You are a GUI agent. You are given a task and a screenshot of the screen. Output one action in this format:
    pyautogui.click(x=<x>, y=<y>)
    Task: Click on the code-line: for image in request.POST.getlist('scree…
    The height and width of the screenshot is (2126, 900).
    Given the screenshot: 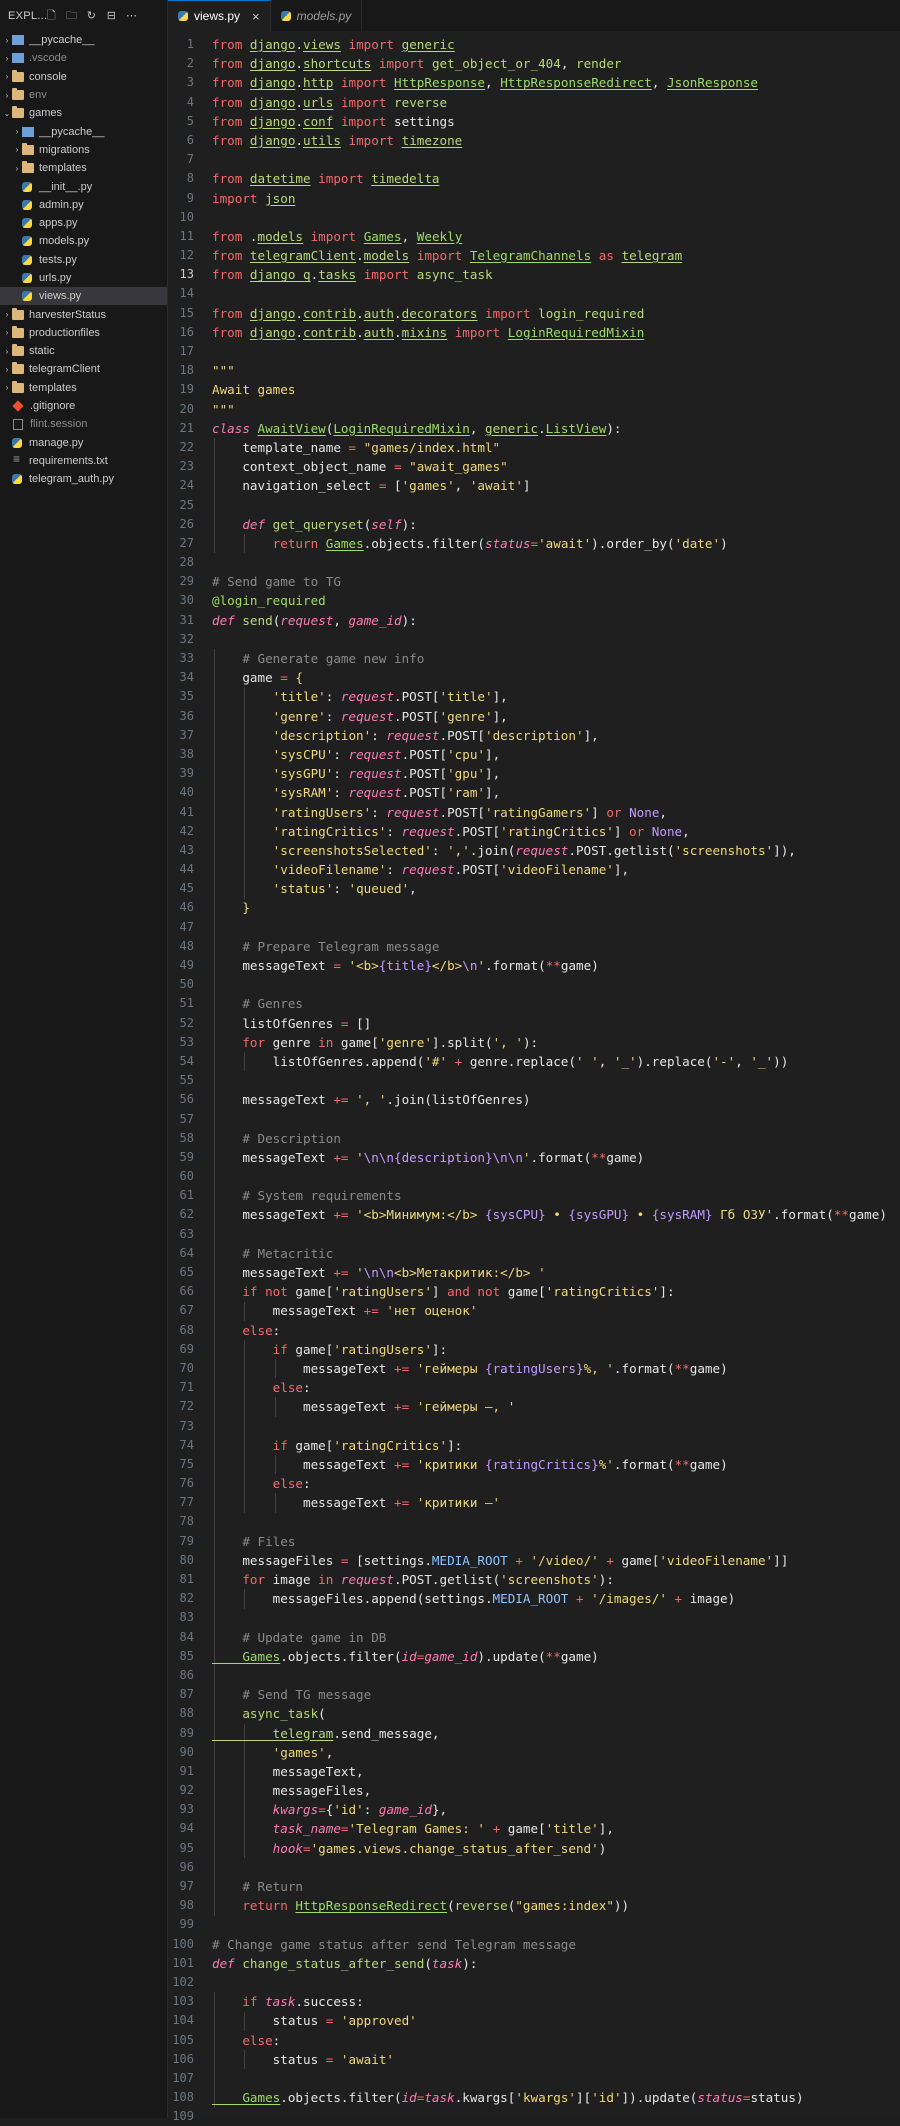 What is the action you would take?
    pyautogui.click(x=549, y=1579)
    